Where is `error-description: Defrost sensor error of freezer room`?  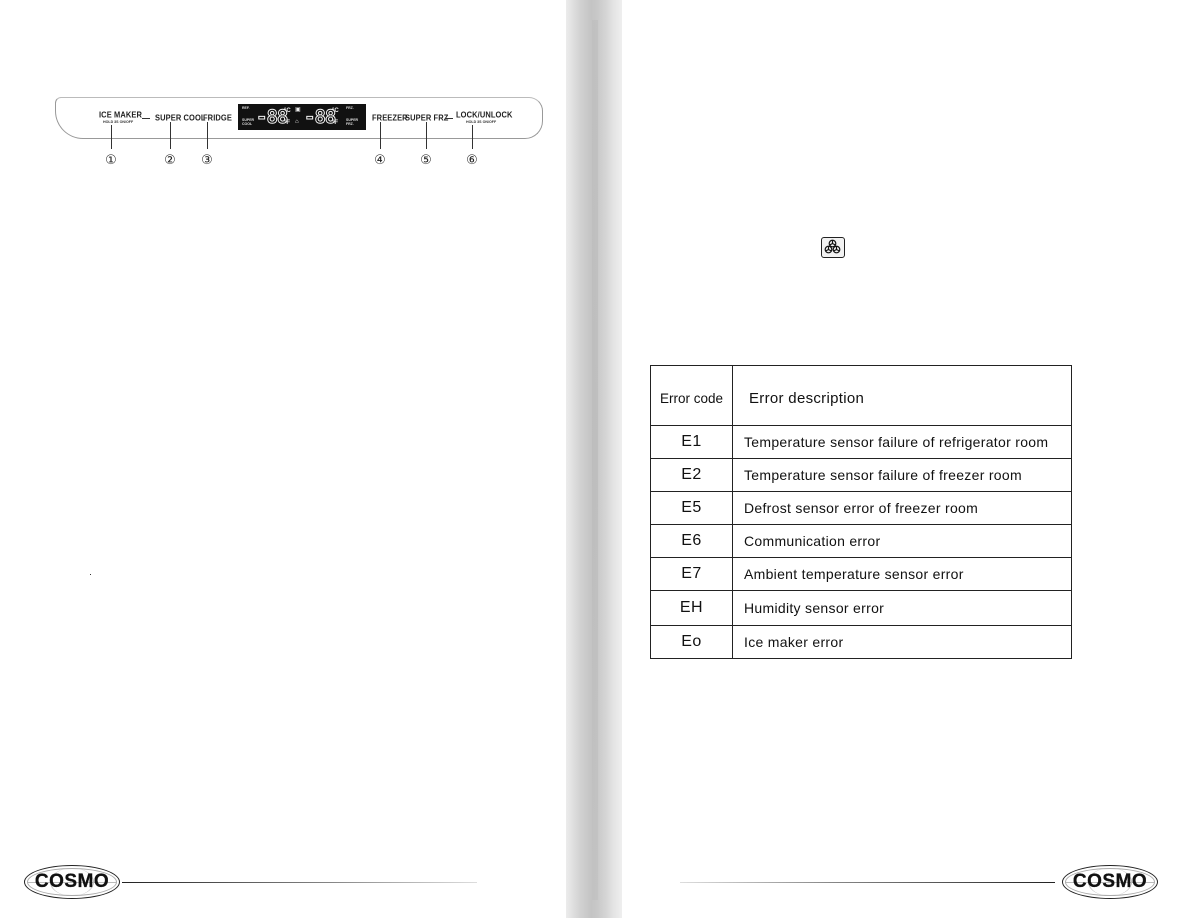
error-description: Defrost sensor error of freezer room is located at coordinates (902, 508).